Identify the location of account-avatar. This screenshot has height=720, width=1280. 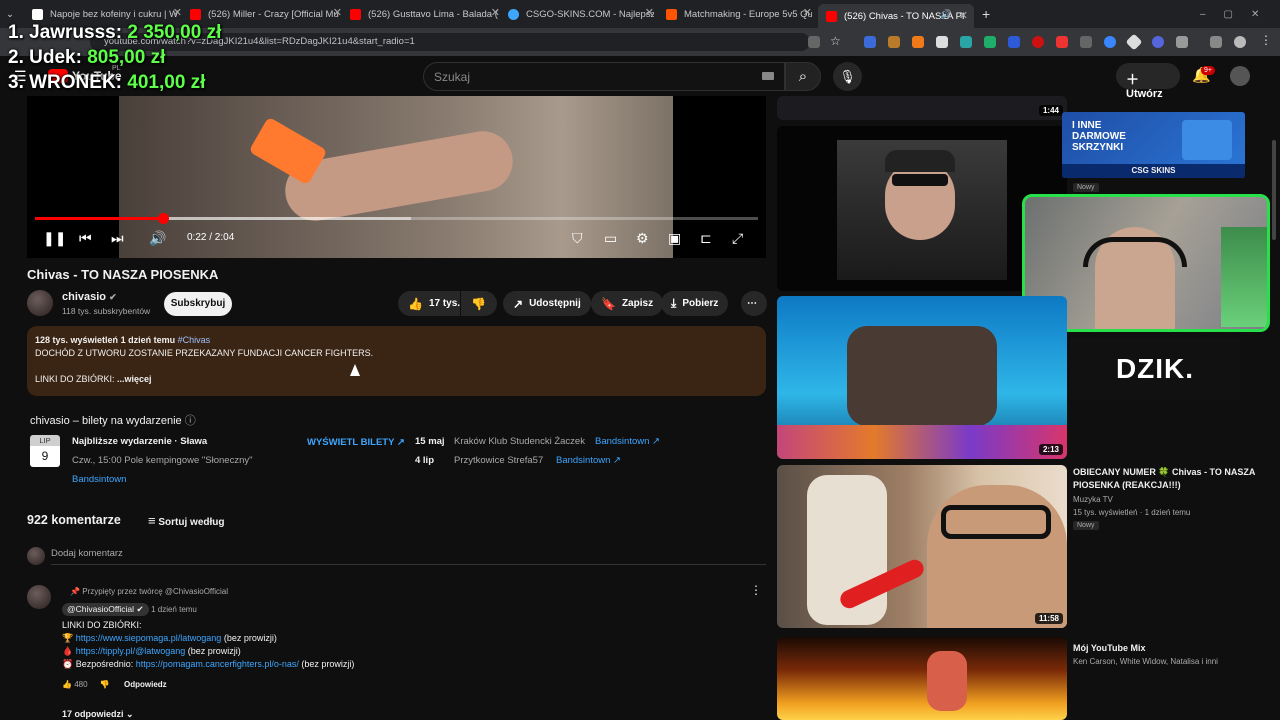
(1240, 76).